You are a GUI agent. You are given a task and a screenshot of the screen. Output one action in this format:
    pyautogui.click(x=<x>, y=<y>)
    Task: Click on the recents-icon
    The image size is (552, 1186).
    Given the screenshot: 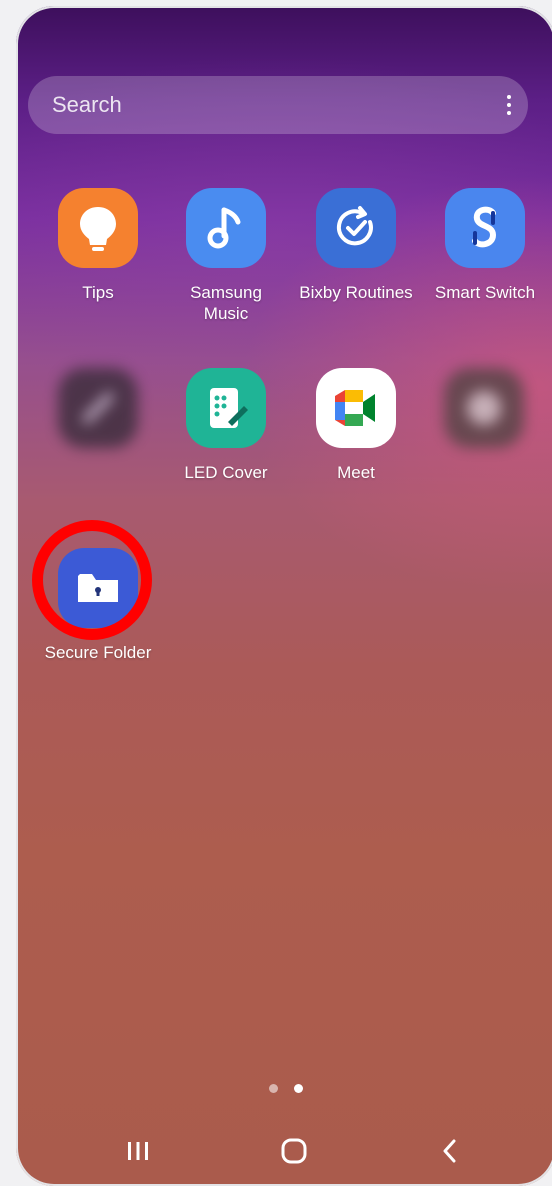 What is the action you would take?
    pyautogui.click(x=138, y=1151)
    